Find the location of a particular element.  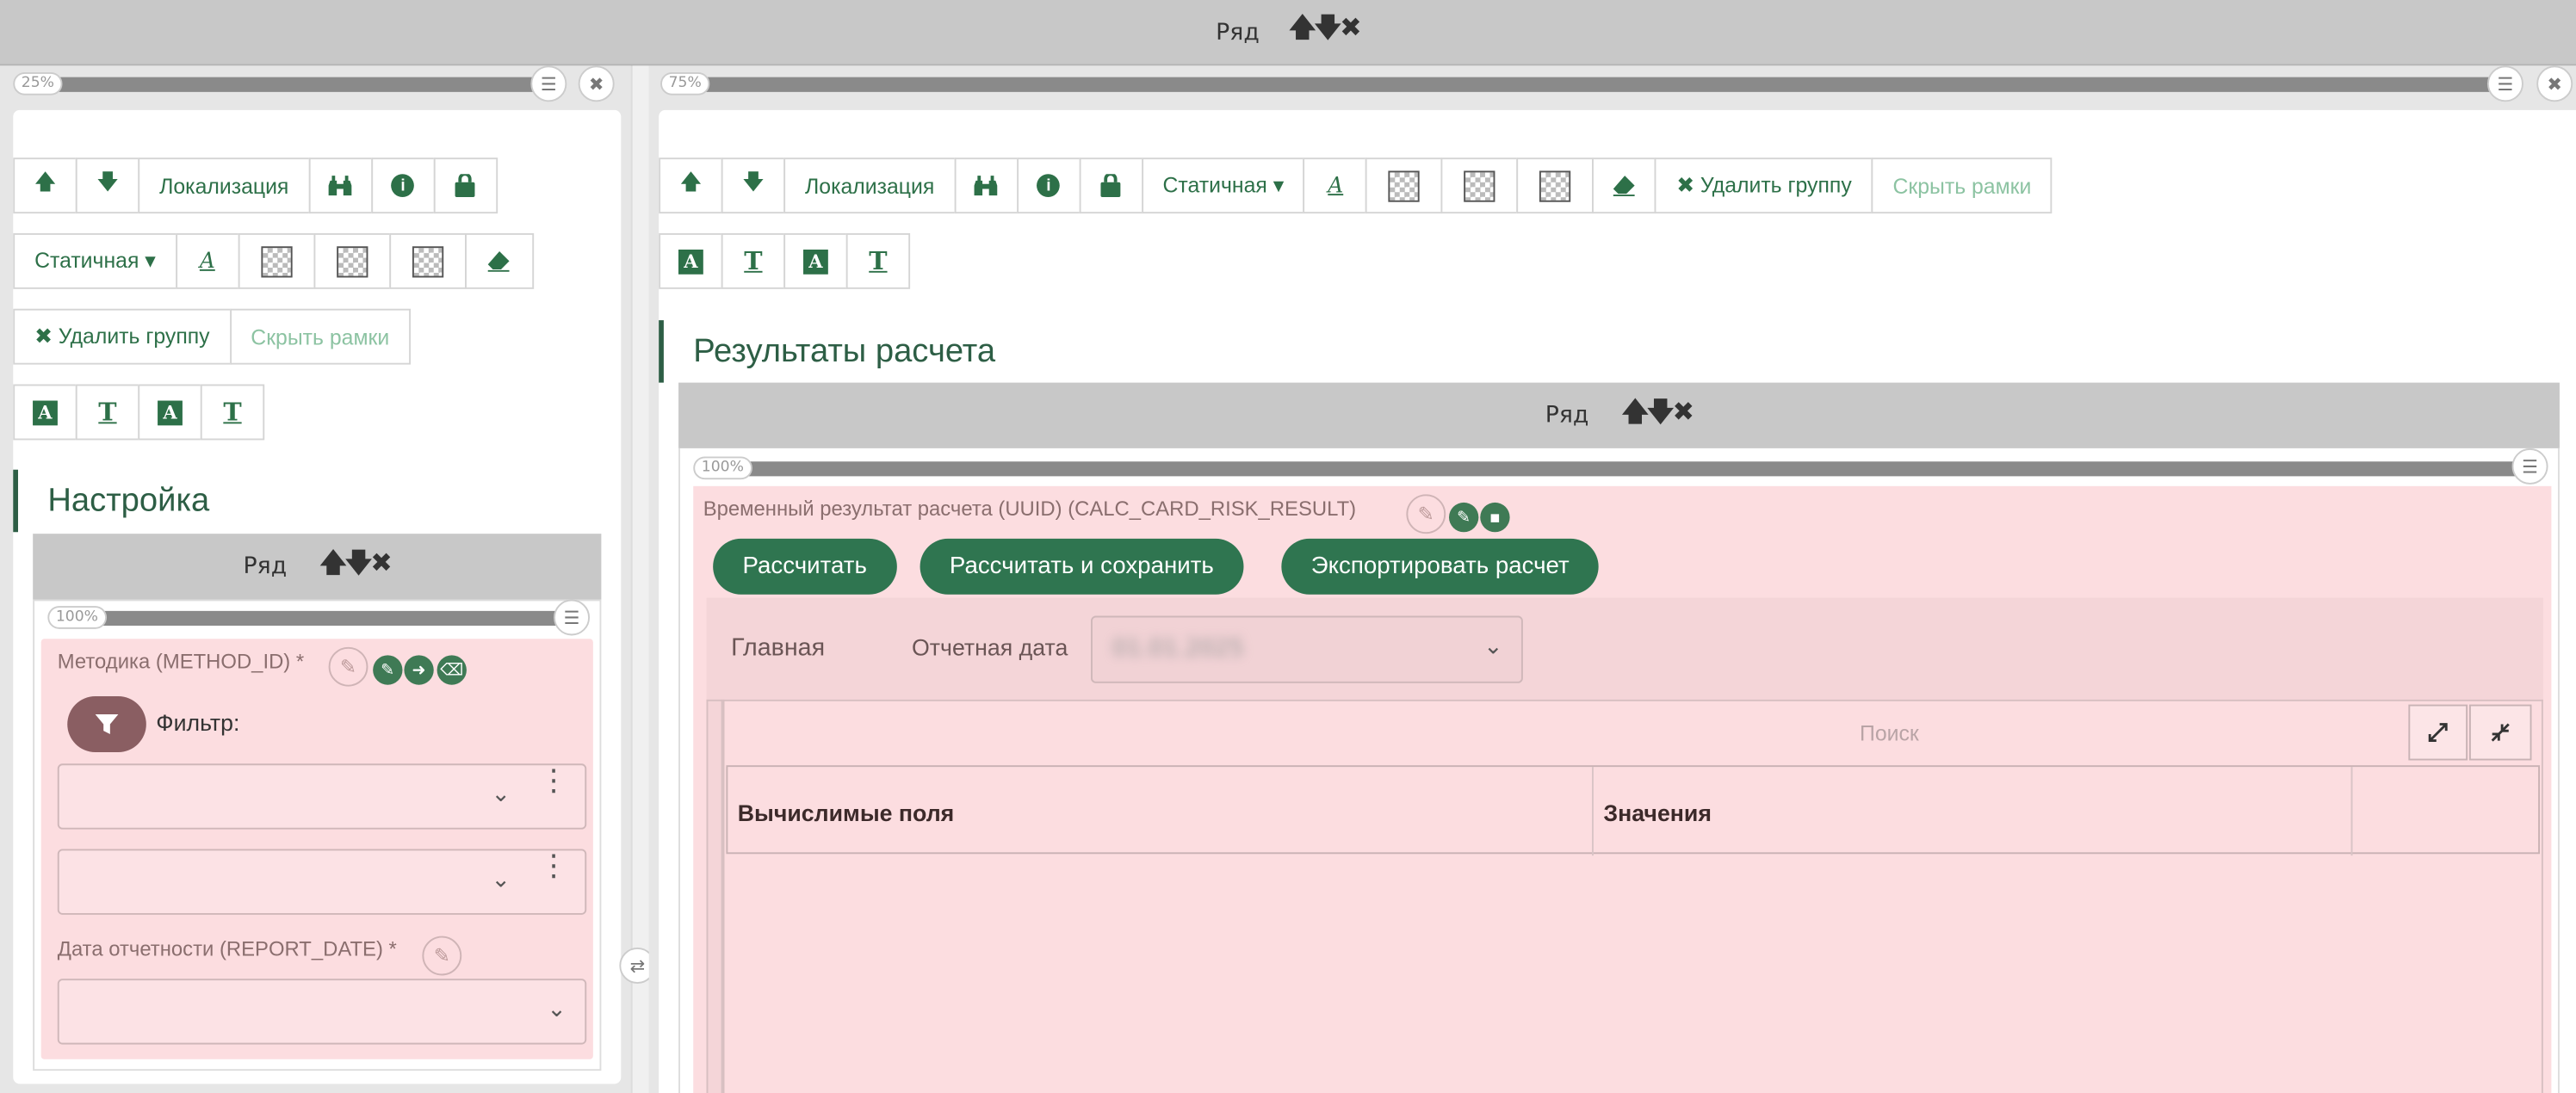

table-header-values: Значения is located at coordinates (1657, 813).